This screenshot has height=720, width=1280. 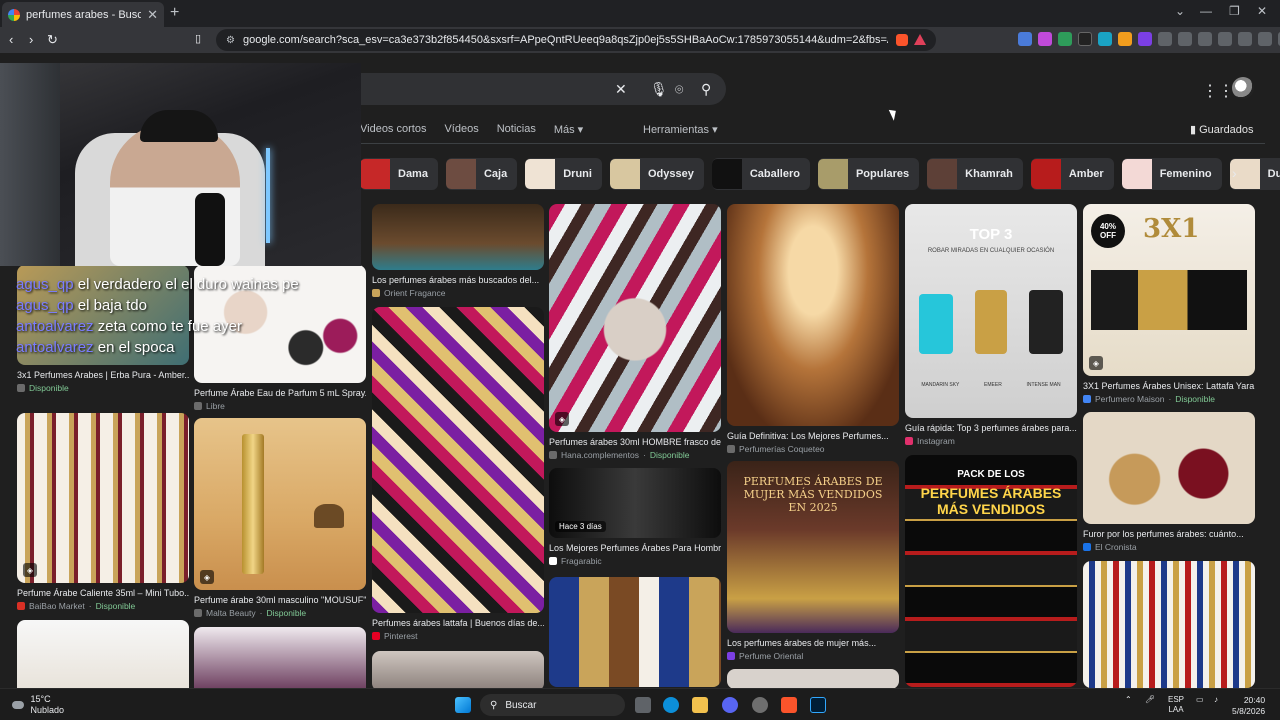 What do you see at coordinates (700, 705) in the screenshot?
I see `file-explorer-icon` at bounding box center [700, 705].